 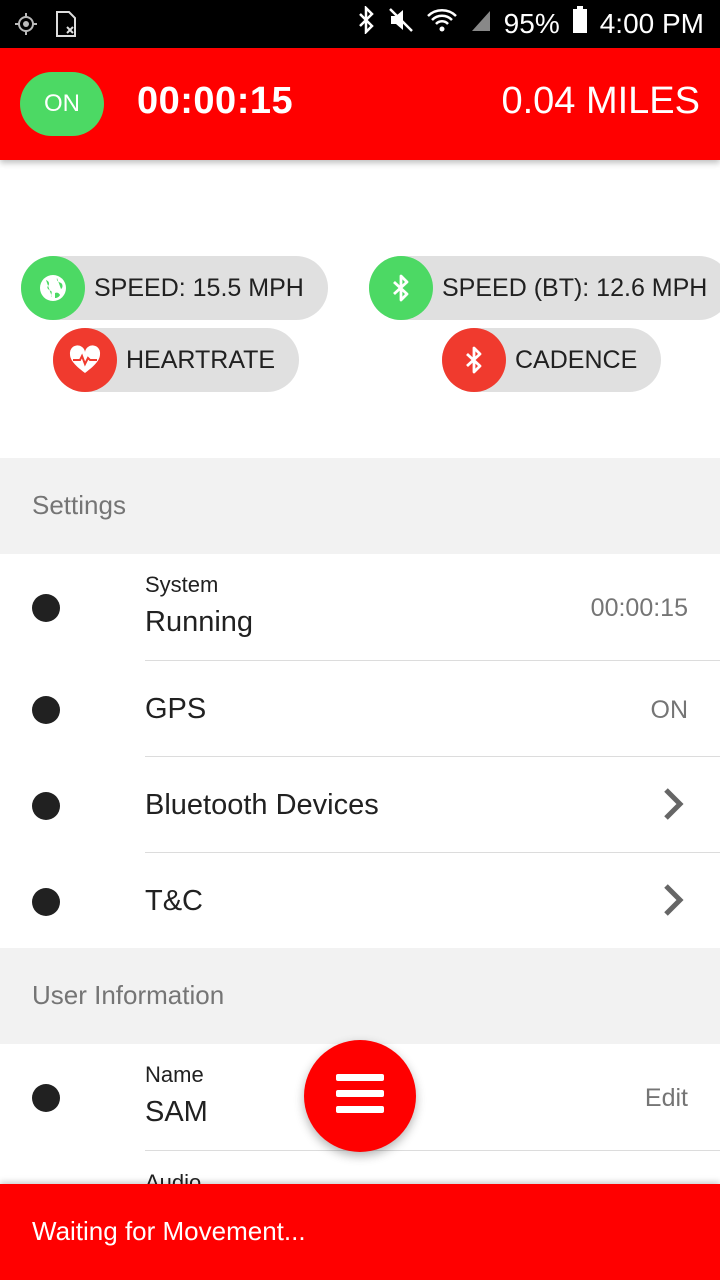 I want to click on menu-icon, so click(x=360, y=1096).